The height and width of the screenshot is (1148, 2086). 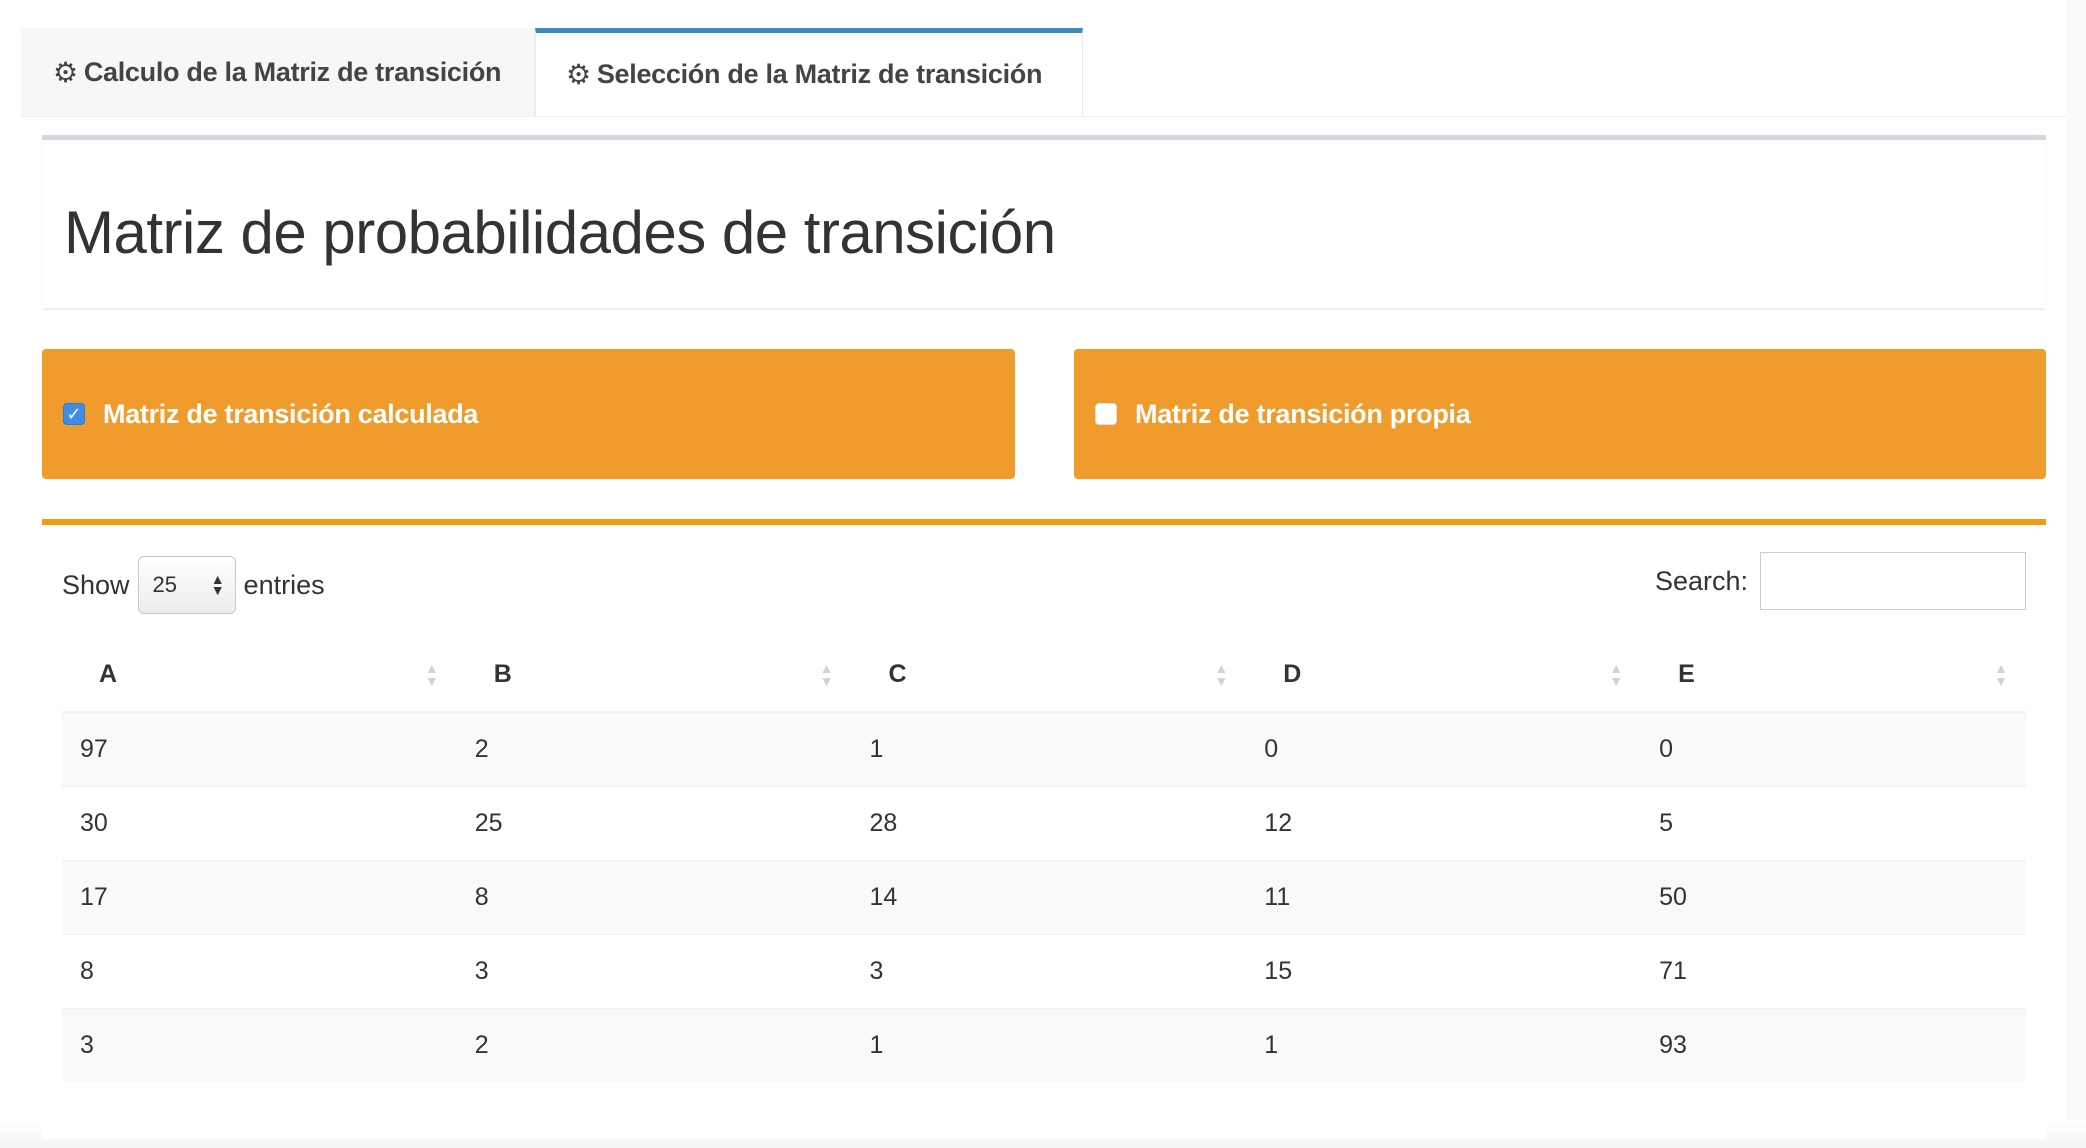 I want to click on table-row: 97 2 1 0 0, so click(x=1044, y=748).